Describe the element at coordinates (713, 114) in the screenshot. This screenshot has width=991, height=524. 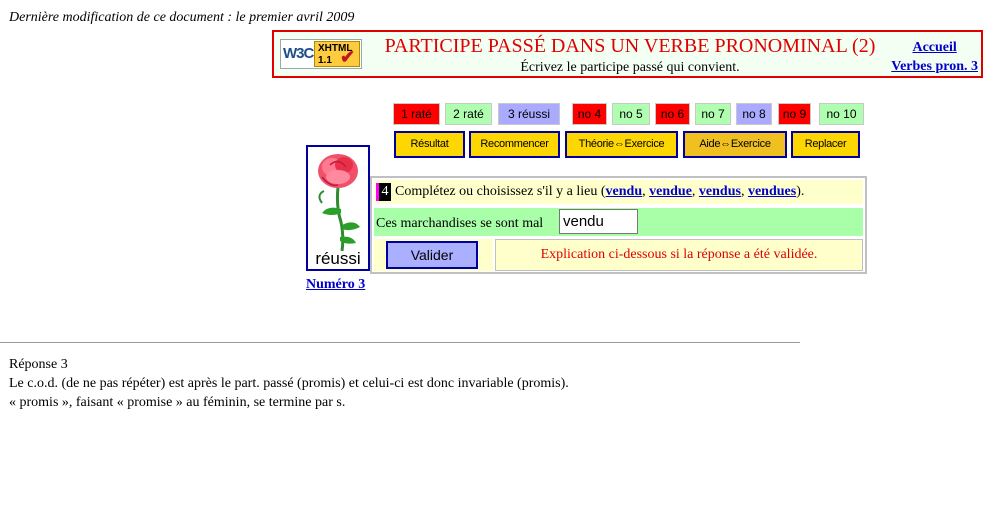
I see `status-item-7: no 7` at that location.